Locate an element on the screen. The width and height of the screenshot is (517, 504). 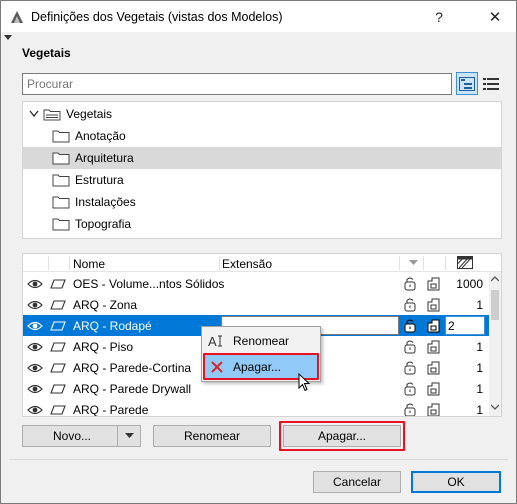
ok-button: OK is located at coordinates (456, 482).